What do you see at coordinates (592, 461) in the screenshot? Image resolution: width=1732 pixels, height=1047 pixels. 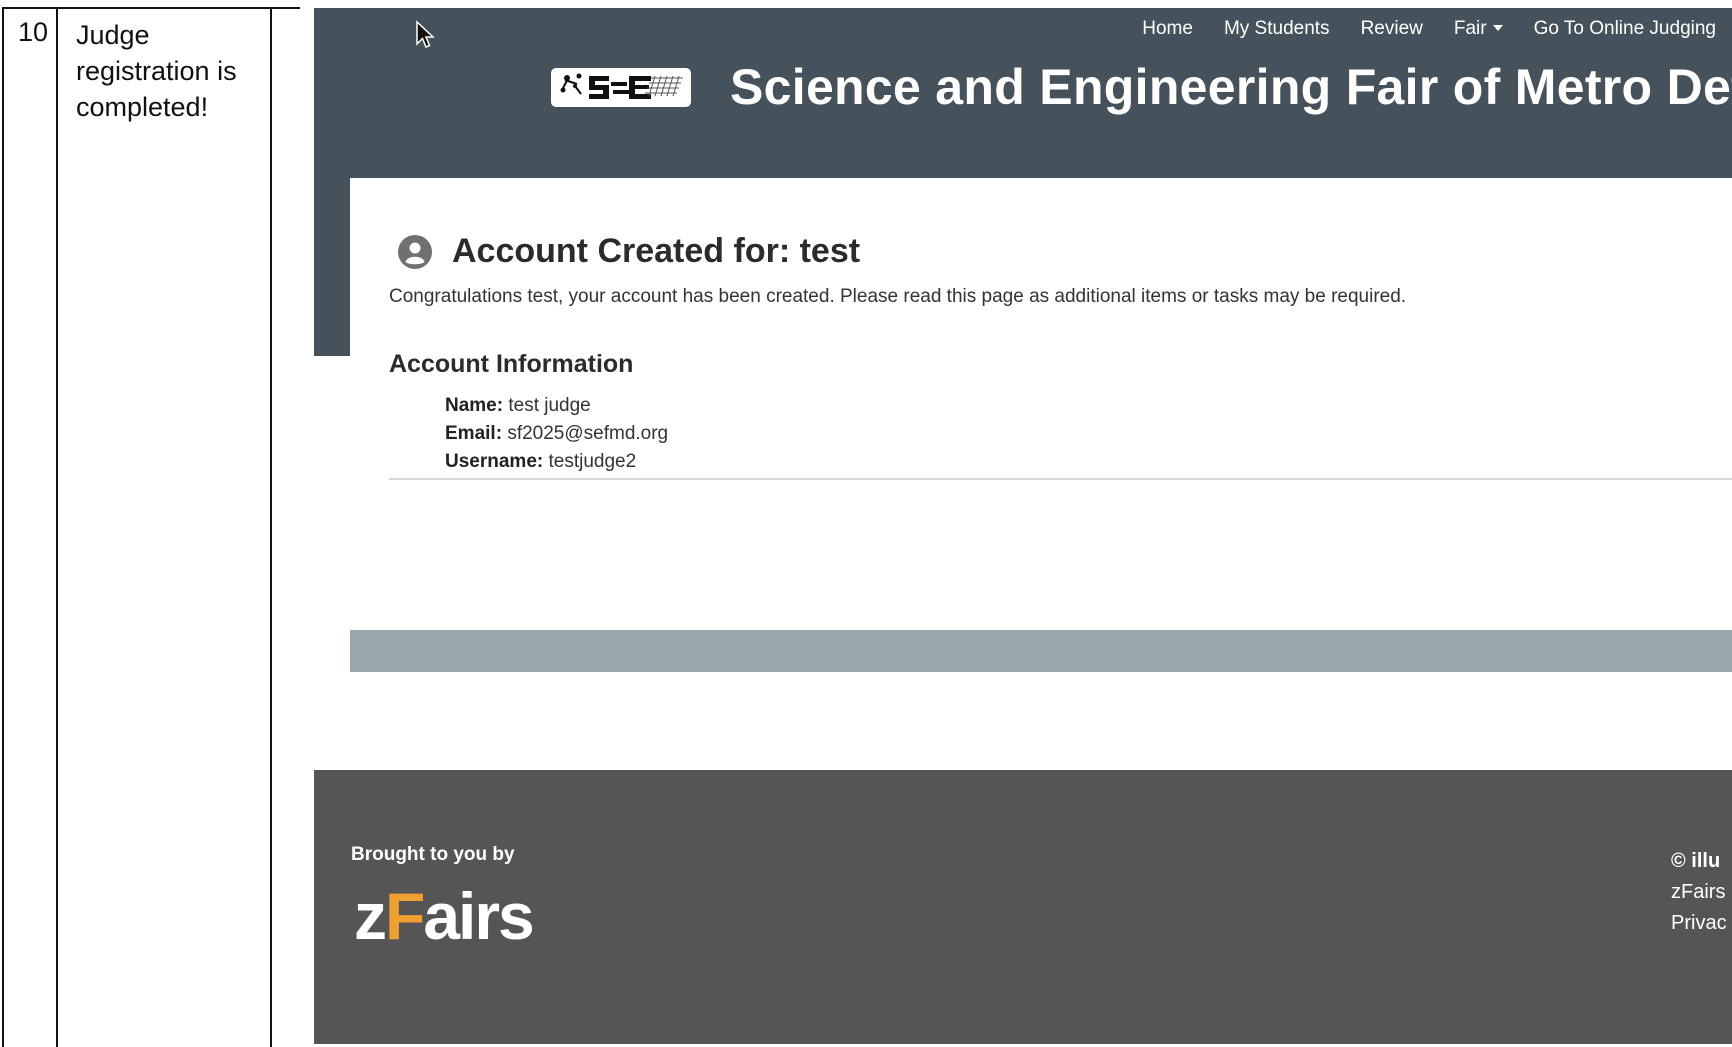 I see `username-value: testjudge2` at bounding box center [592, 461].